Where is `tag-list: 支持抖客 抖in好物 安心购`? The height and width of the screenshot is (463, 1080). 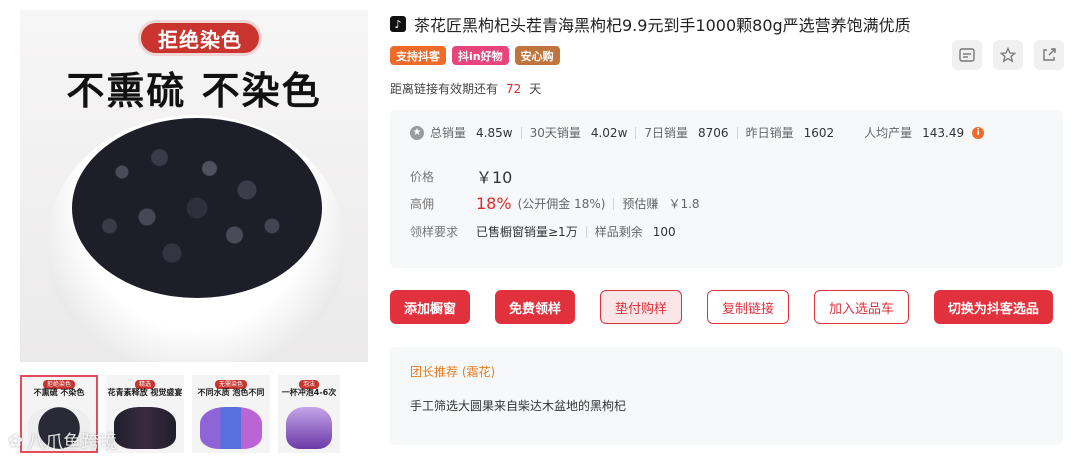 tag-list: 支持抖客 抖in好物 安心购 is located at coordinates (475, 55).